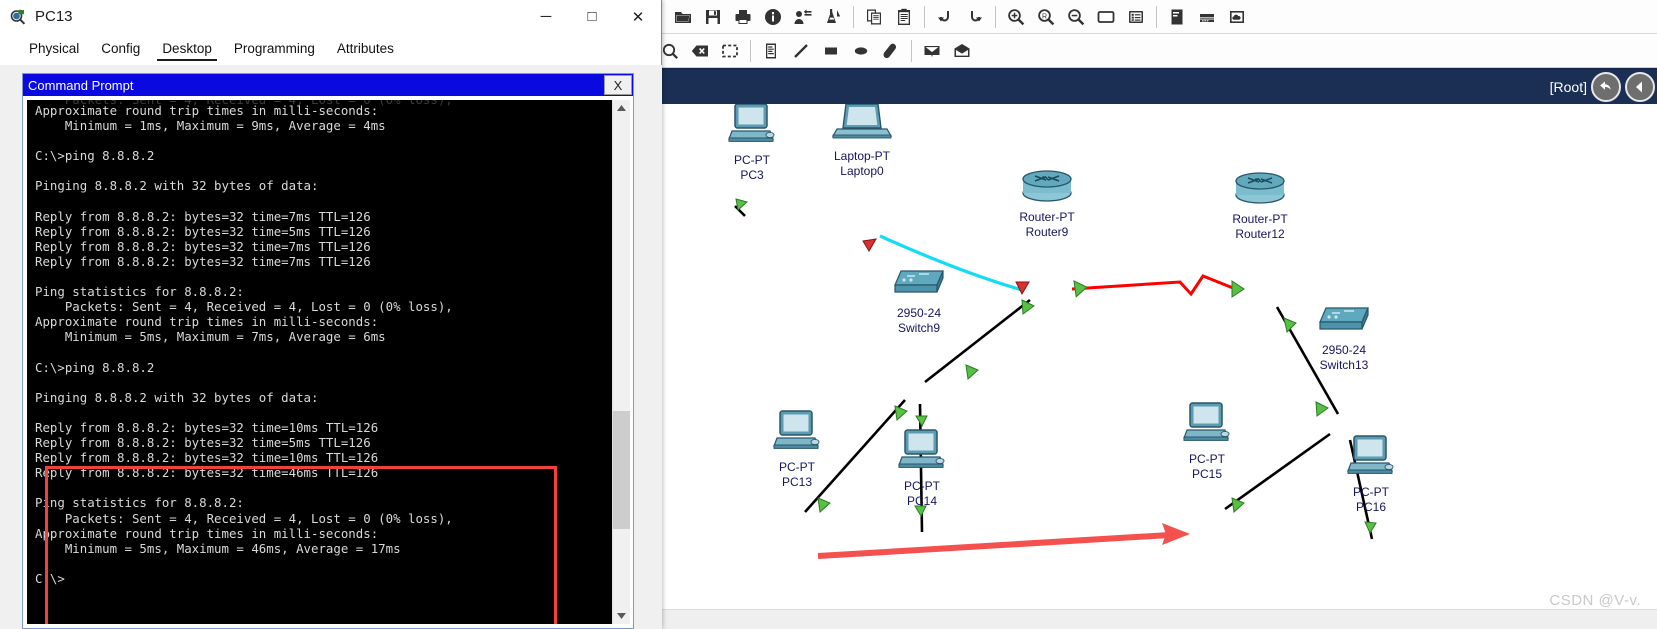 This screenshot has height=629, width=1657. I want to click on device-name: Laptop0, so click(862, 171).